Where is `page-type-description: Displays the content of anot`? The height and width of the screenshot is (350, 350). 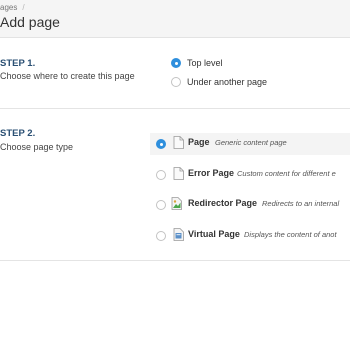 page-type-description: Displays the content of anot is located at coordinates (290, 234).